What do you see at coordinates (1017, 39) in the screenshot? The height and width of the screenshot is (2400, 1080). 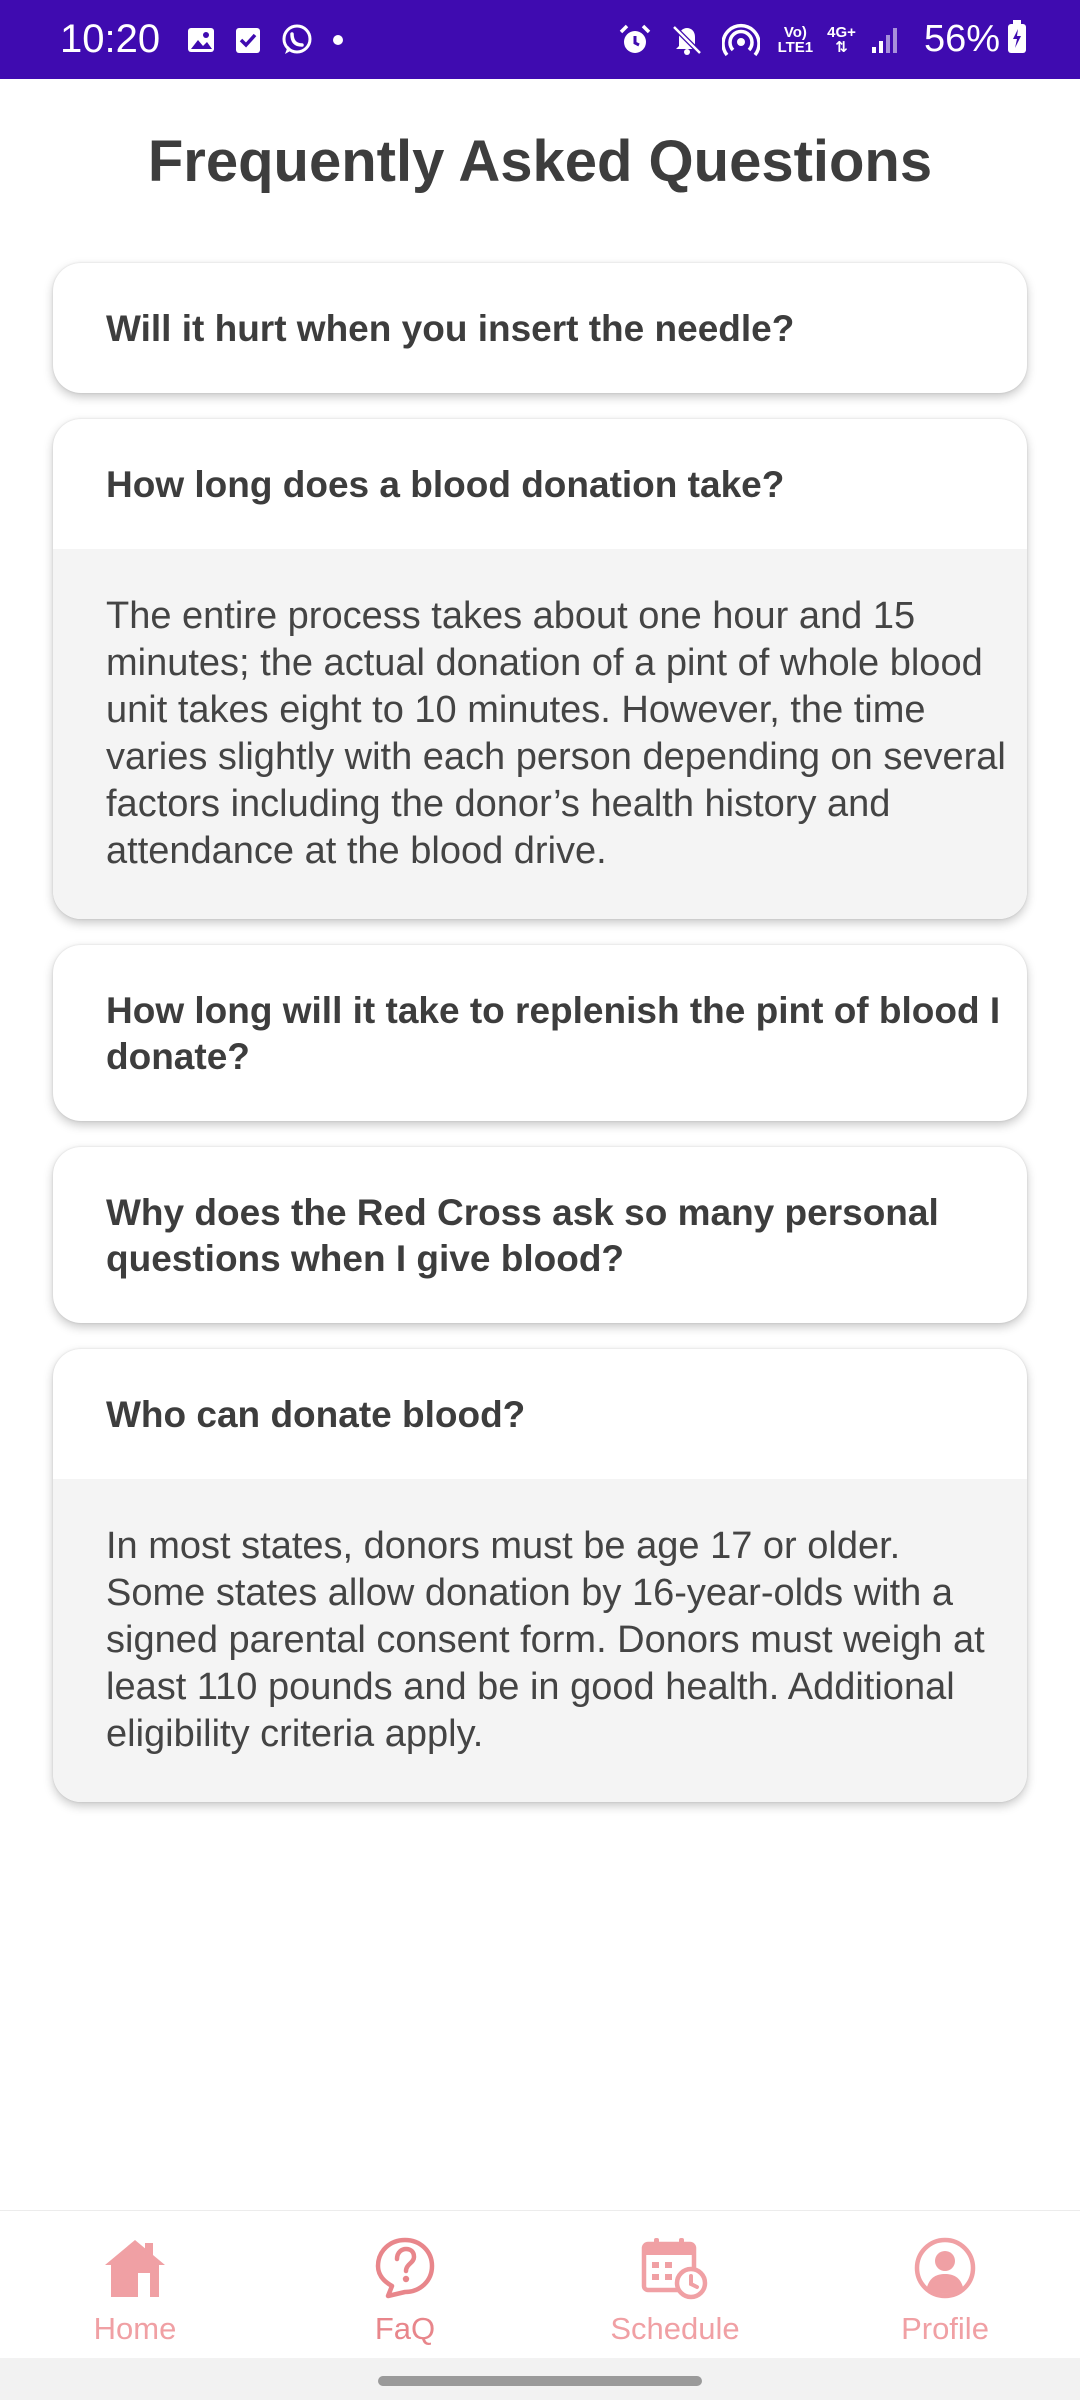 I see `battery-charging-icon` at bounding box center [1017, 39].